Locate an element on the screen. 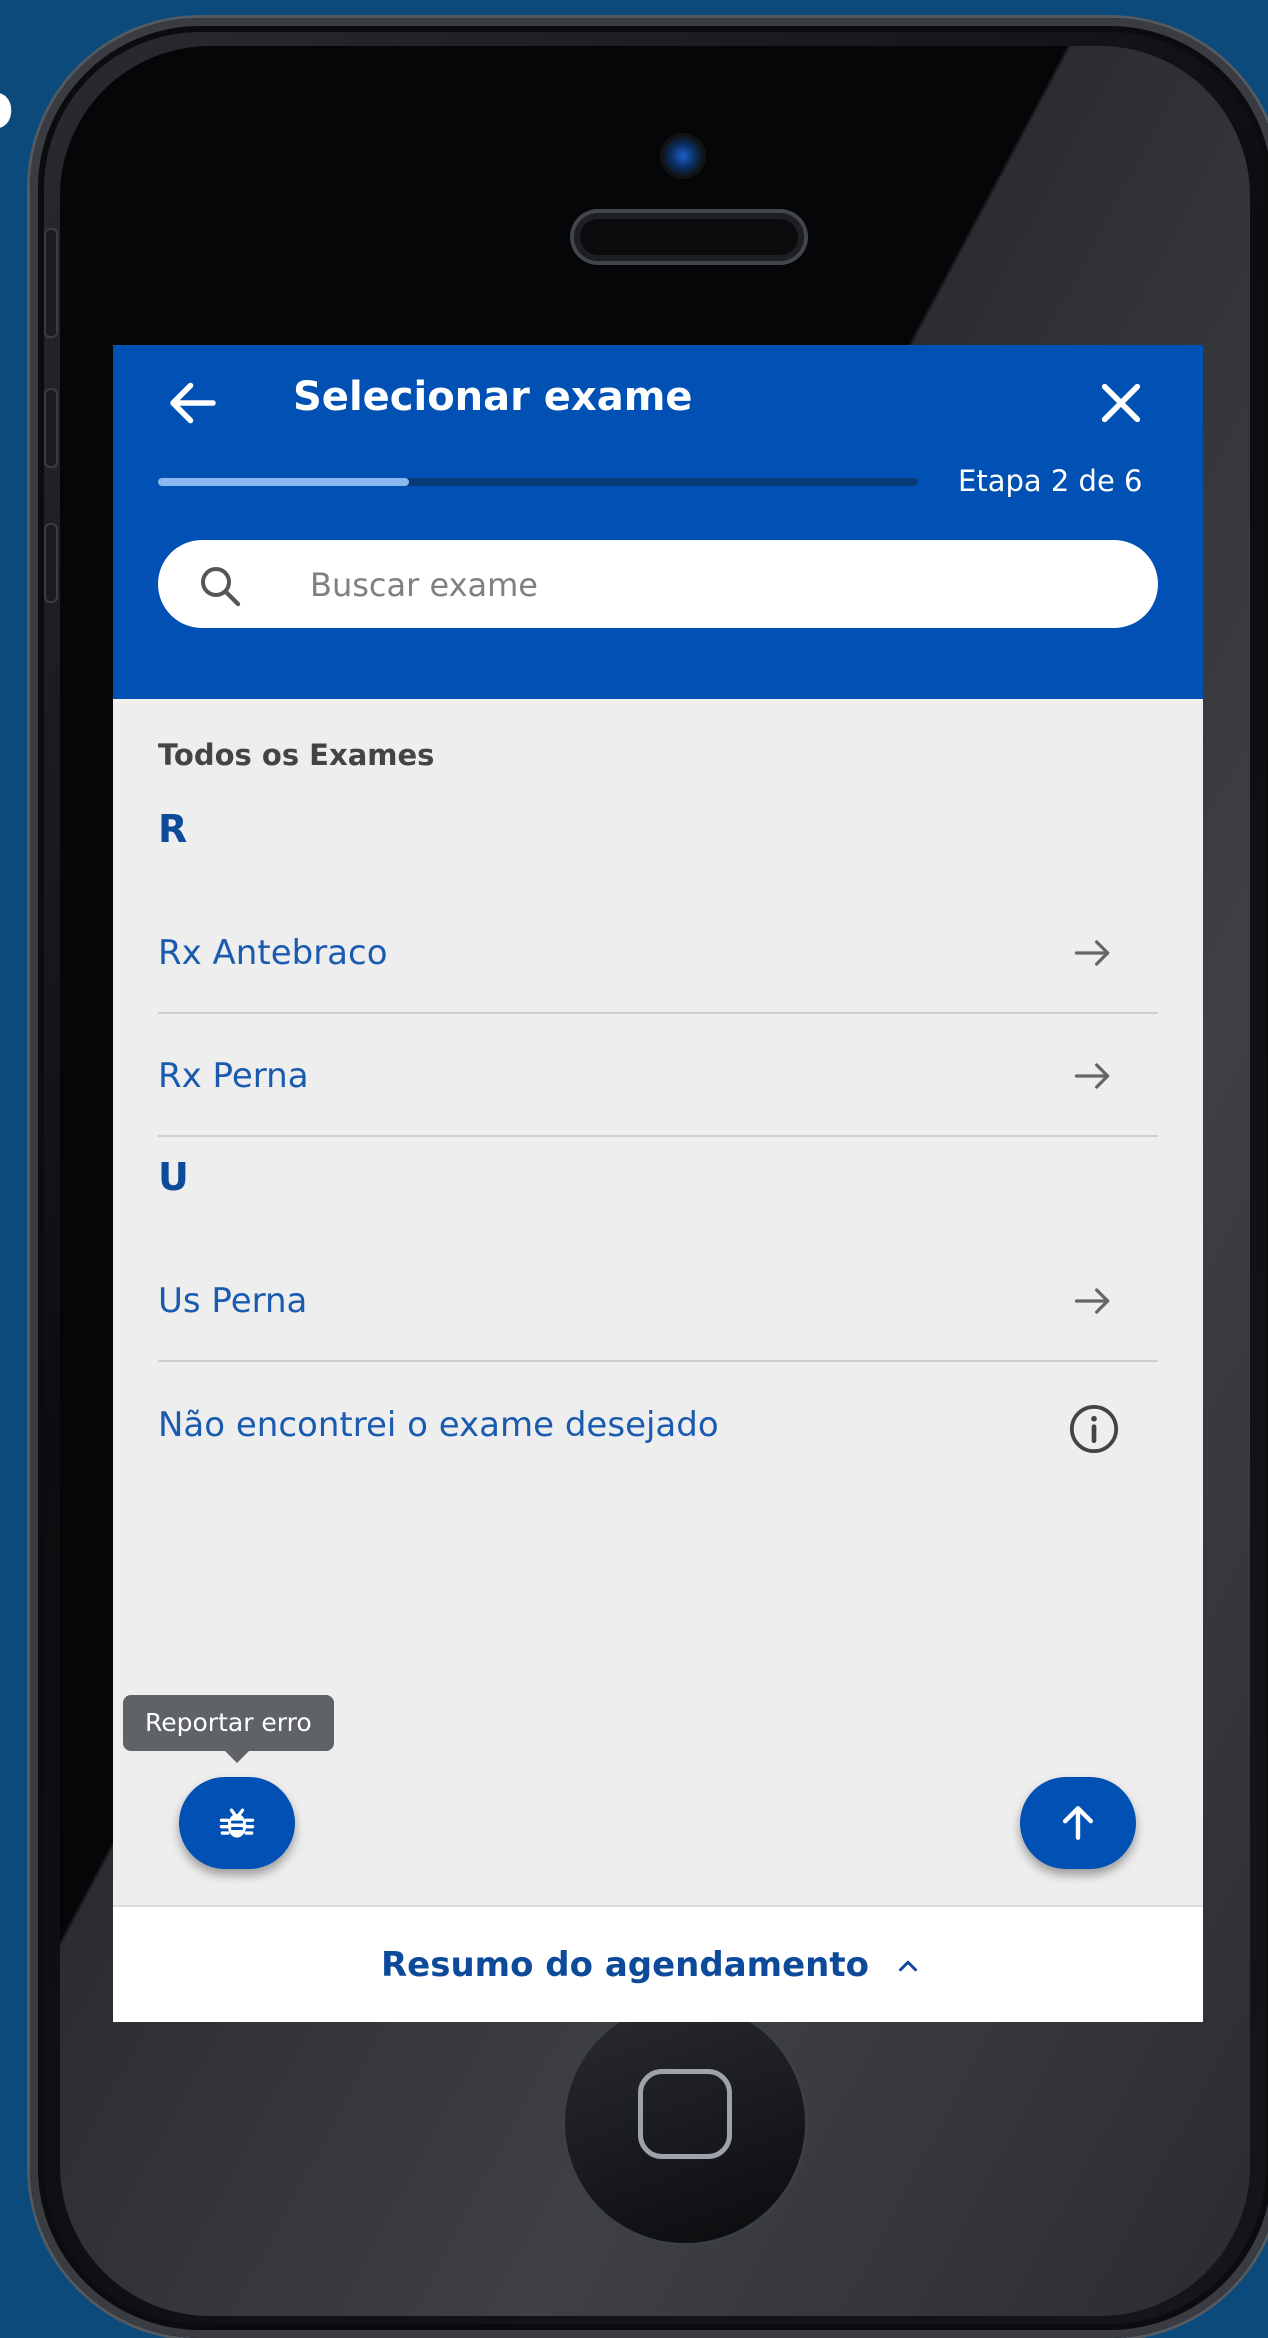 The width and height of the screenshot is (1268, 2338). close-icon is located at coordinates (1121, 403).